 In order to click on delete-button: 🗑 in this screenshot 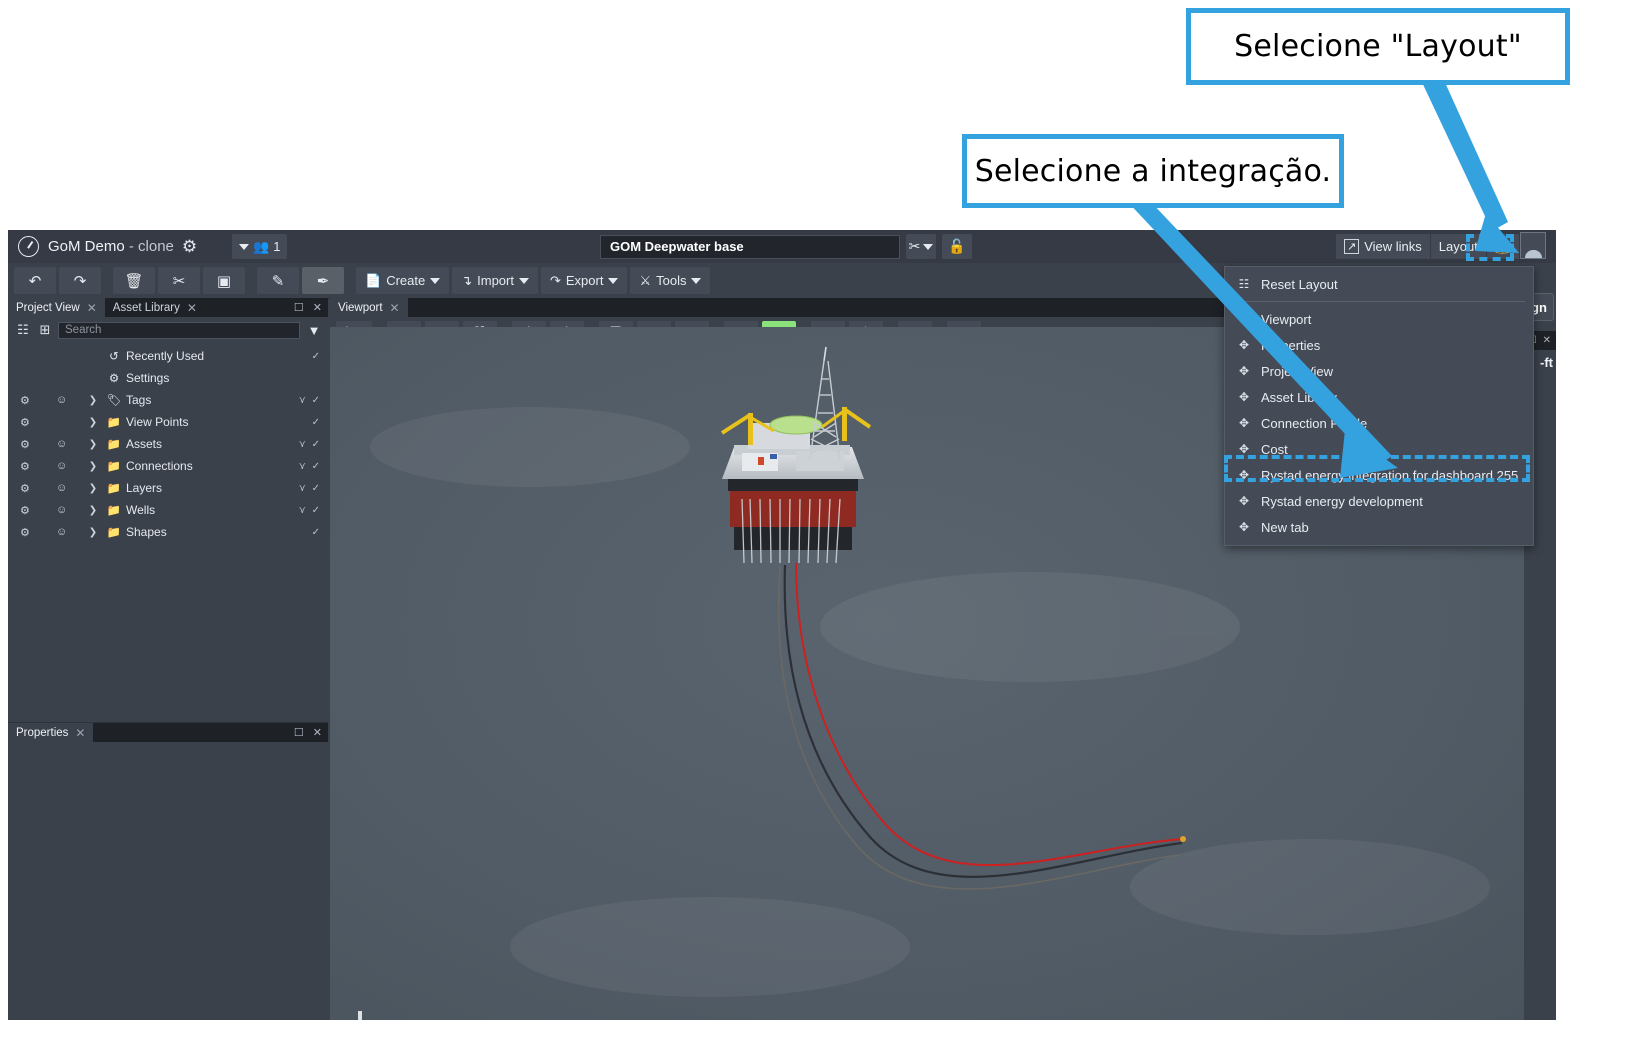, I will do `click(134, 280)`.